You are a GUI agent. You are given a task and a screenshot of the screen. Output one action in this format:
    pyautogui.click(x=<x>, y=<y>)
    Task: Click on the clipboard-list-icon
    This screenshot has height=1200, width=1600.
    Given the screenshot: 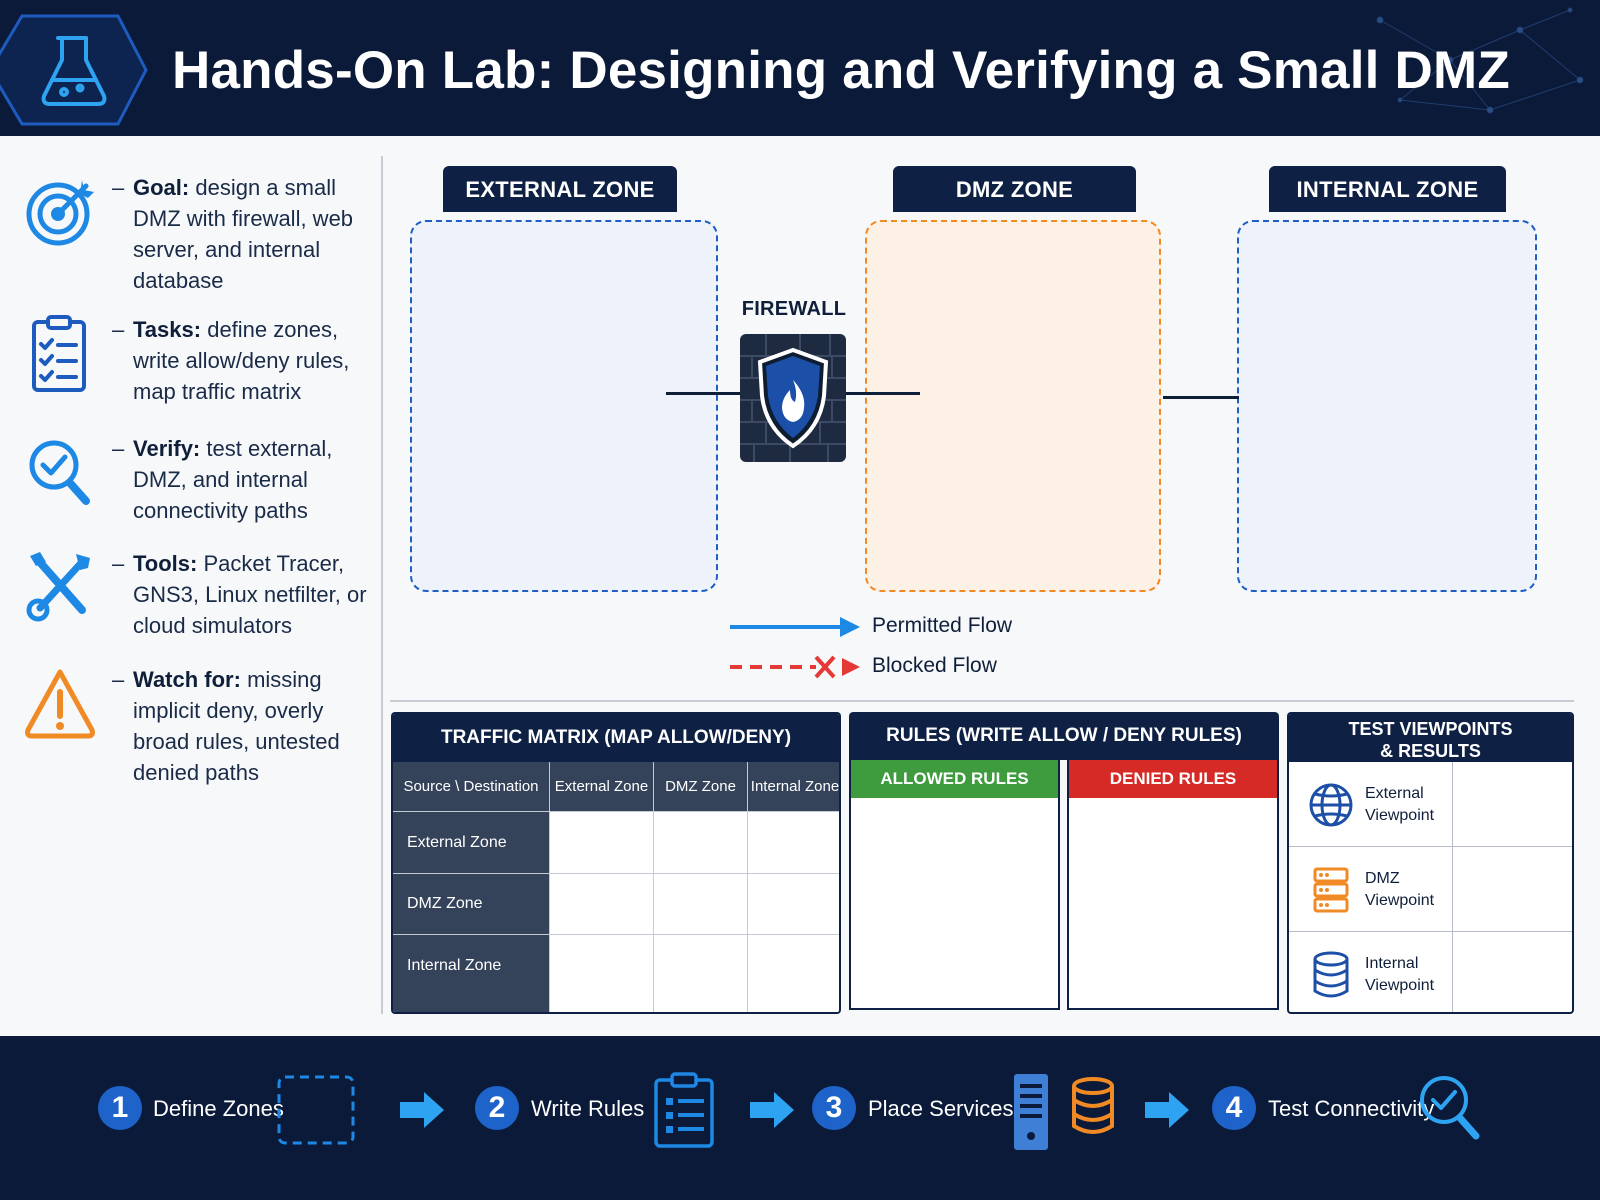 What is the action you would take?
    pyautogui.click(x=684, y=1110)
    